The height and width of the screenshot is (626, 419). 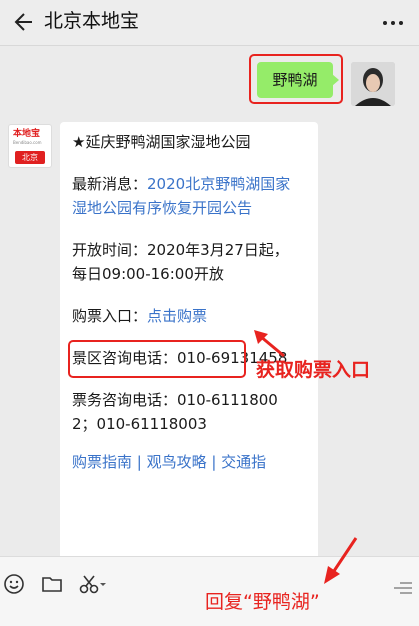 What do you see at coordinates (30, 146) in the screenshot?
I see `official-account-avatar: 本地宝 Bendibao.com 北京` at bounding box center [30, 146].